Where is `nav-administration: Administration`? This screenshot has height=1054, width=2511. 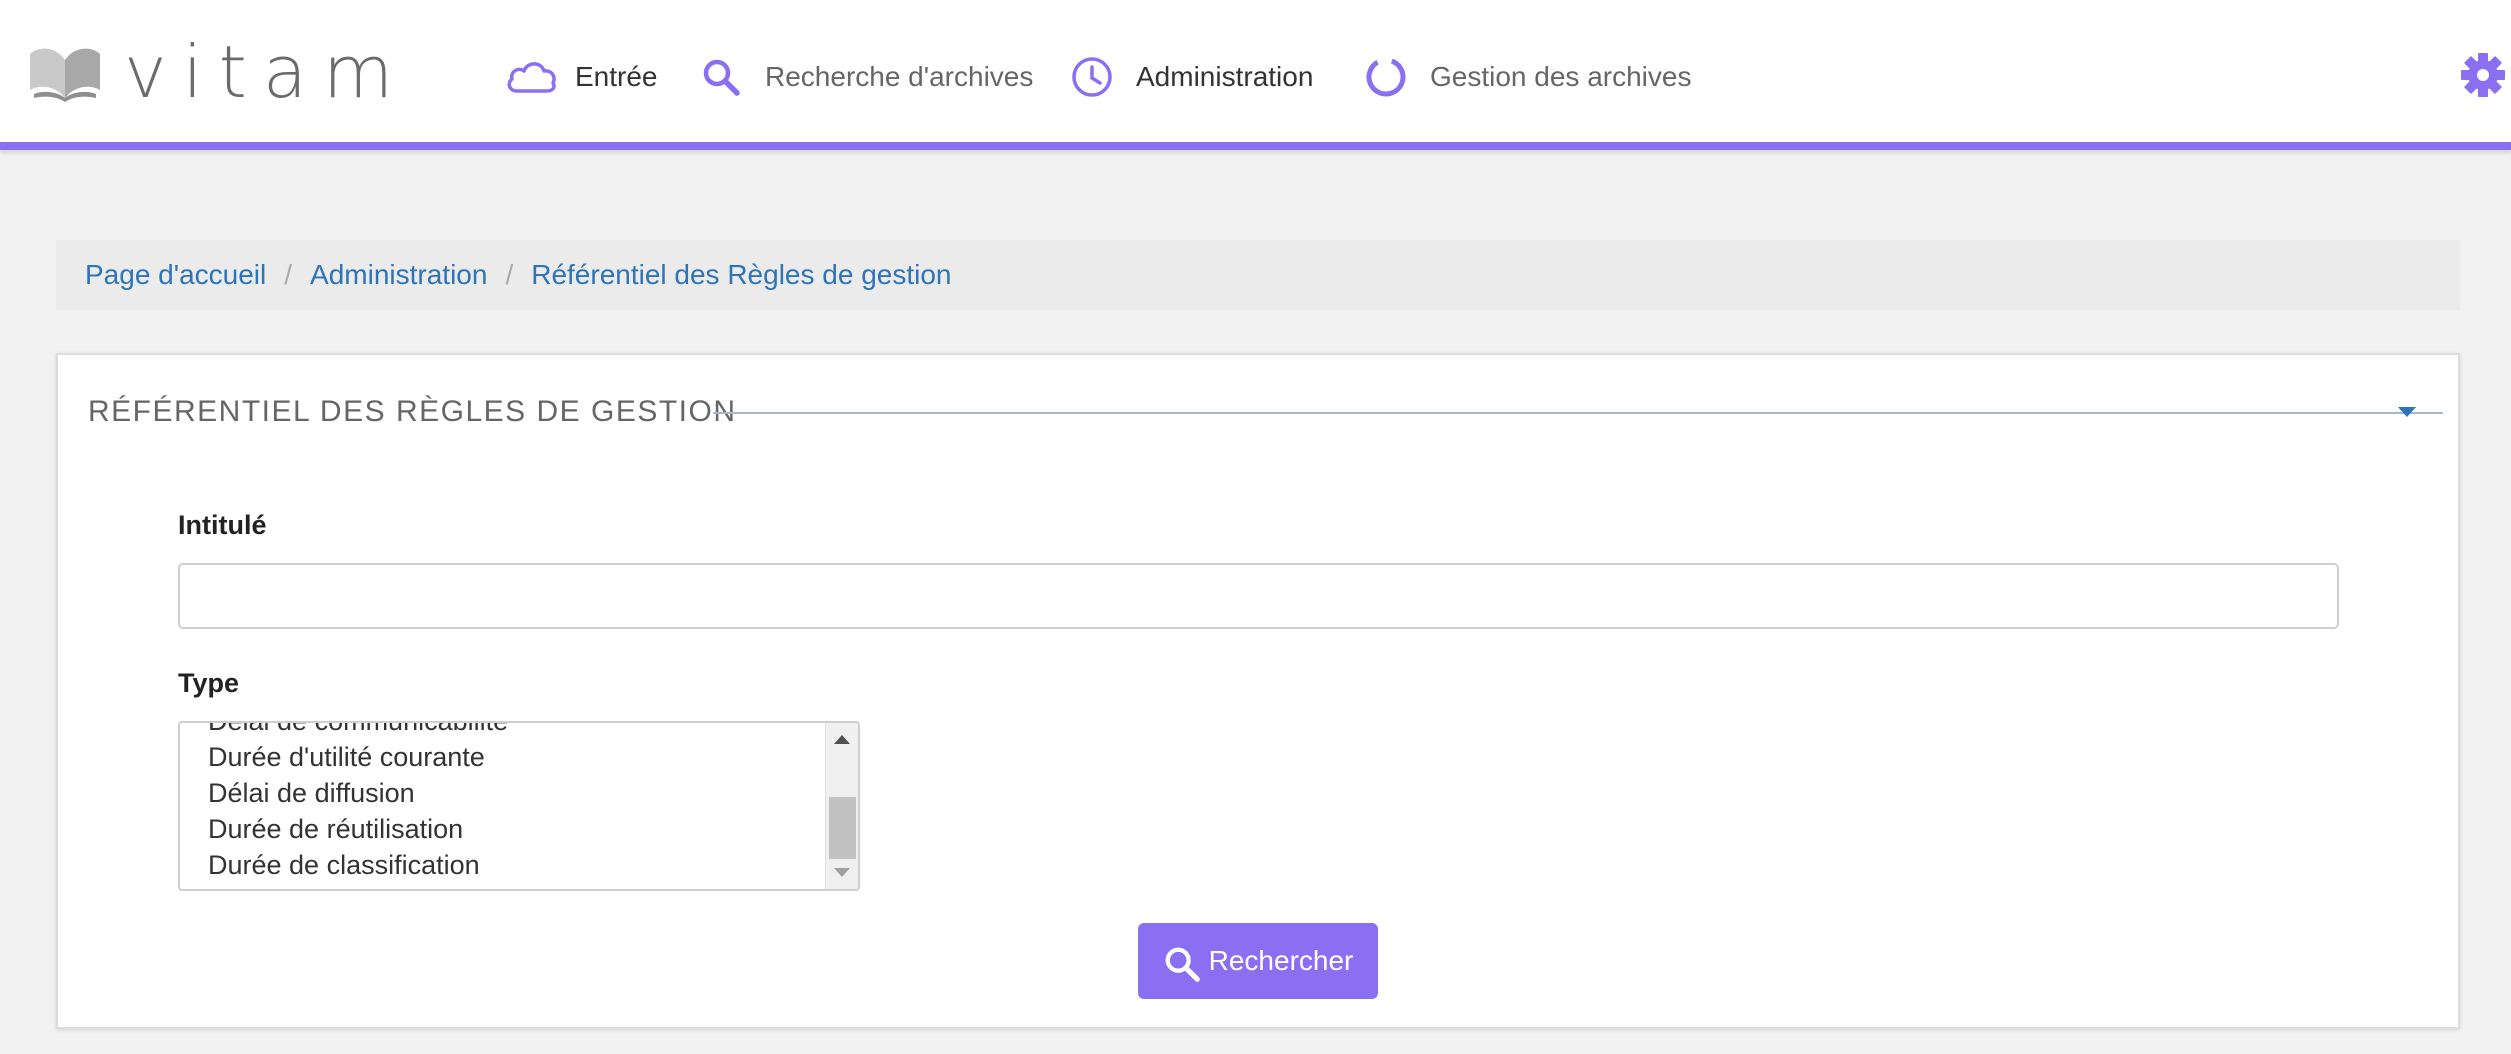
nav-administration: Administration is located at coordinates (1189, 77).